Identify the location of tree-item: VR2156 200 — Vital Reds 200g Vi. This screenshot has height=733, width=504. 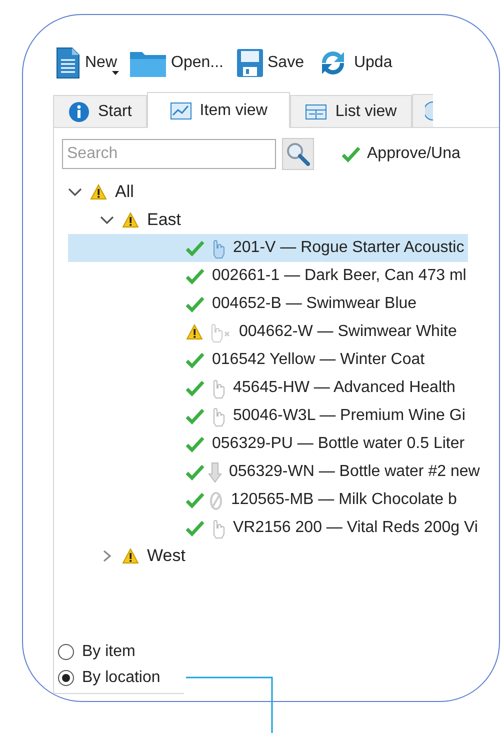
(276, 528).